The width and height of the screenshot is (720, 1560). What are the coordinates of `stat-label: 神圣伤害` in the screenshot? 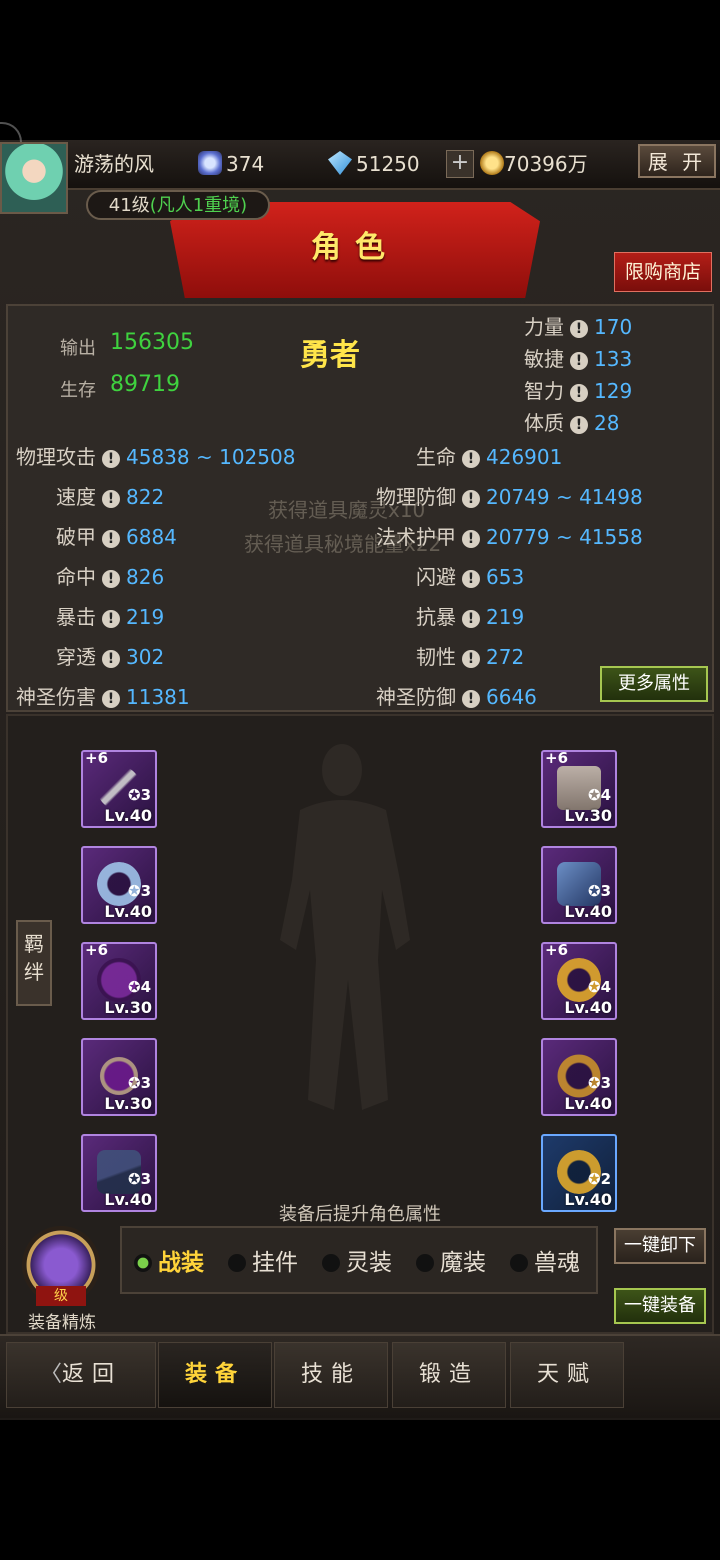 It's located at (56, 697).